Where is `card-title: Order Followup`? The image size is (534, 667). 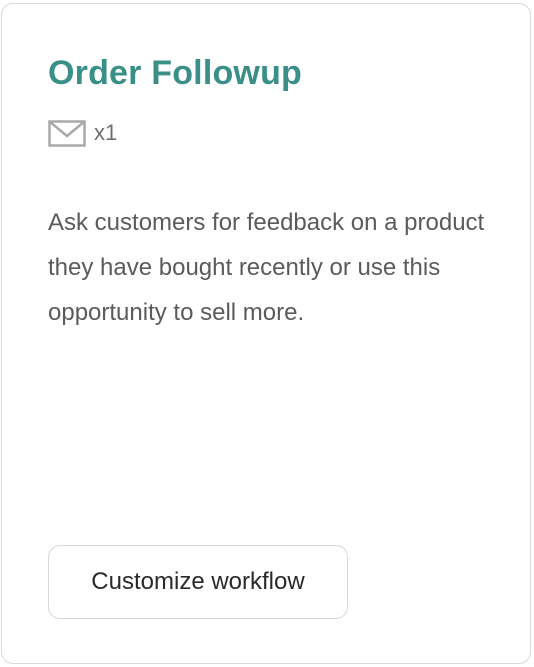
card-title: Order Followup is located at coordinates (175, 73).